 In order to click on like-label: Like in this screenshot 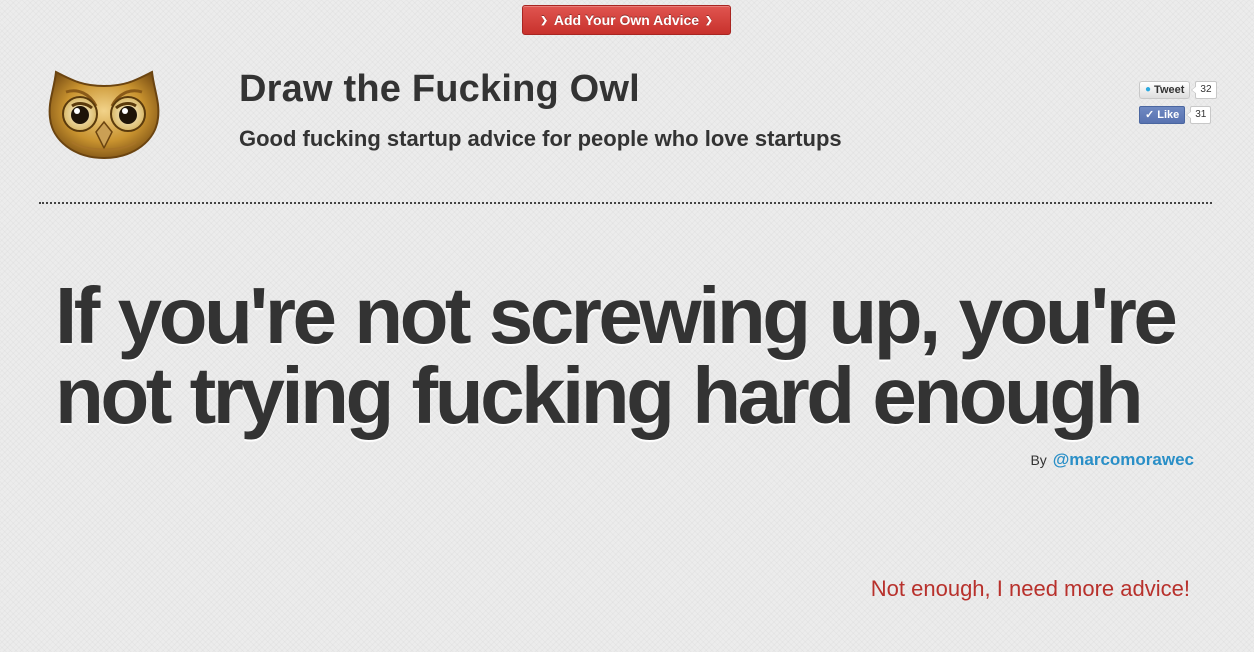, I will do `click(1168, 114)`.